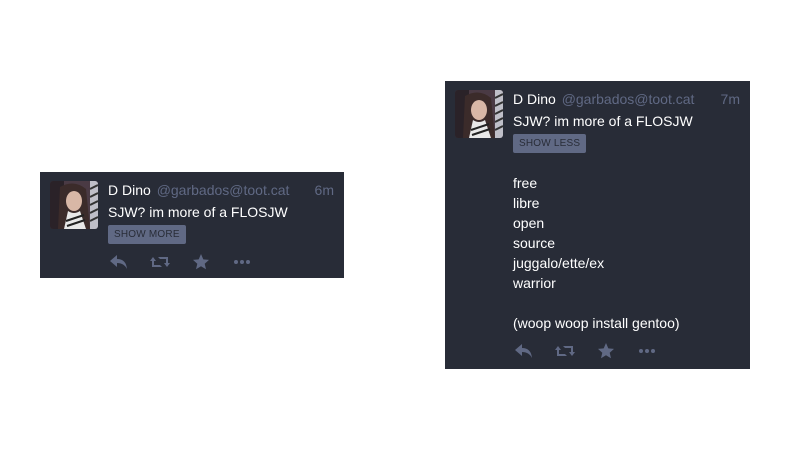  I want to click on show-less-button: SHOW LESS, so click(550, 143).